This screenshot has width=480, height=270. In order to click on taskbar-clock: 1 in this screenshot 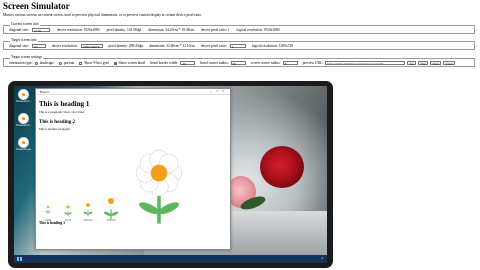, I will do `click(322, 258)`.